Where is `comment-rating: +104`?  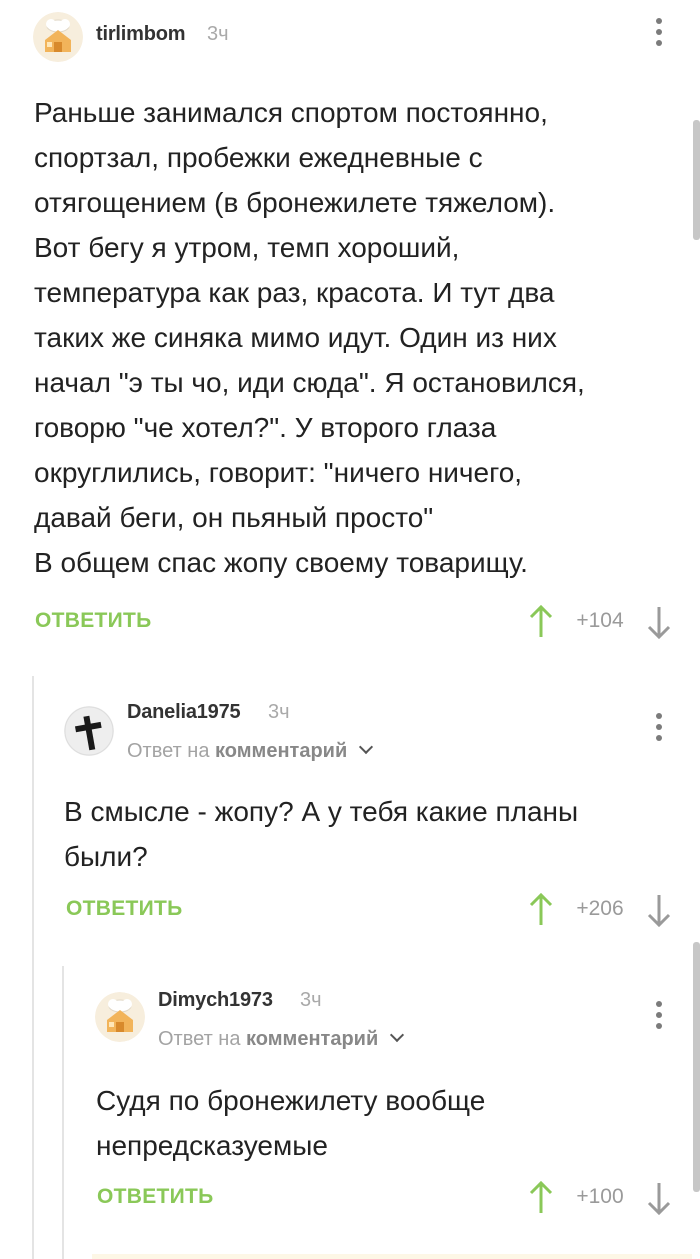 comment-rating: +104 is located at coordinates (600, 620).